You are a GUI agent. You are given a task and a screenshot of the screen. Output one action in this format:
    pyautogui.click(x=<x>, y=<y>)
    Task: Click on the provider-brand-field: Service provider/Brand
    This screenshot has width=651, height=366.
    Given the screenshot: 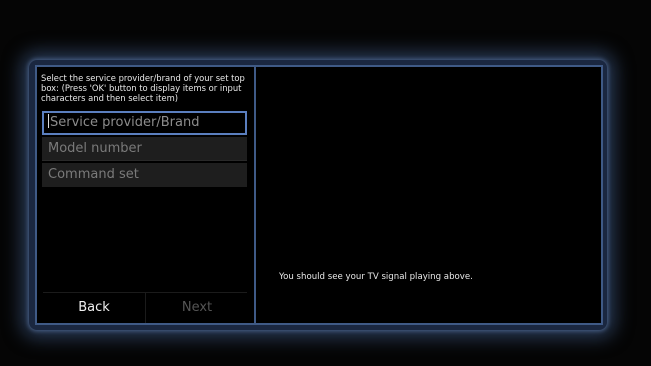 What is the action you would take?
    pyautogui.click(x=144, y=123)
    